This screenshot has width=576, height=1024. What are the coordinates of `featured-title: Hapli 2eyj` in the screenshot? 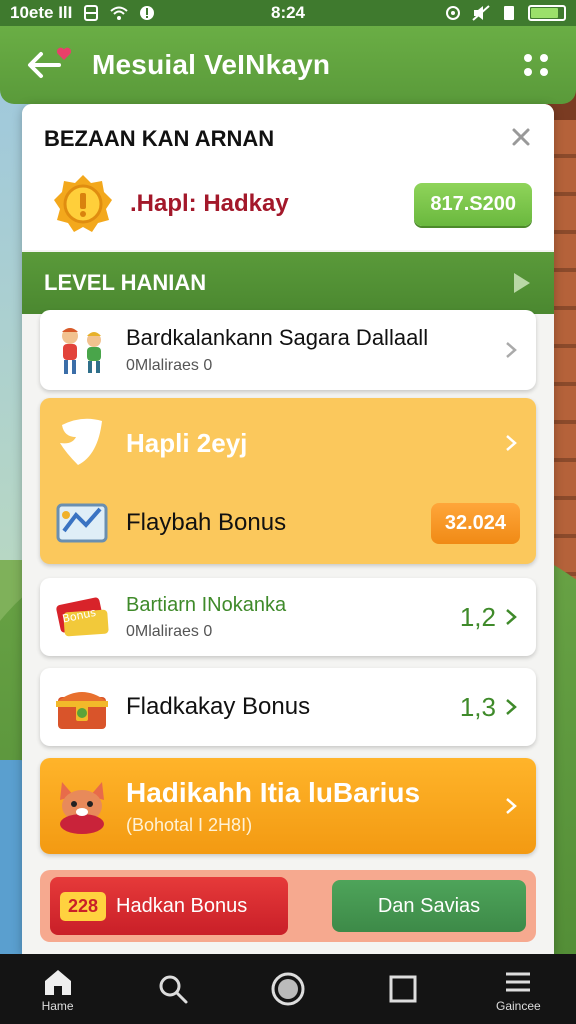 It's located at (187, 442).